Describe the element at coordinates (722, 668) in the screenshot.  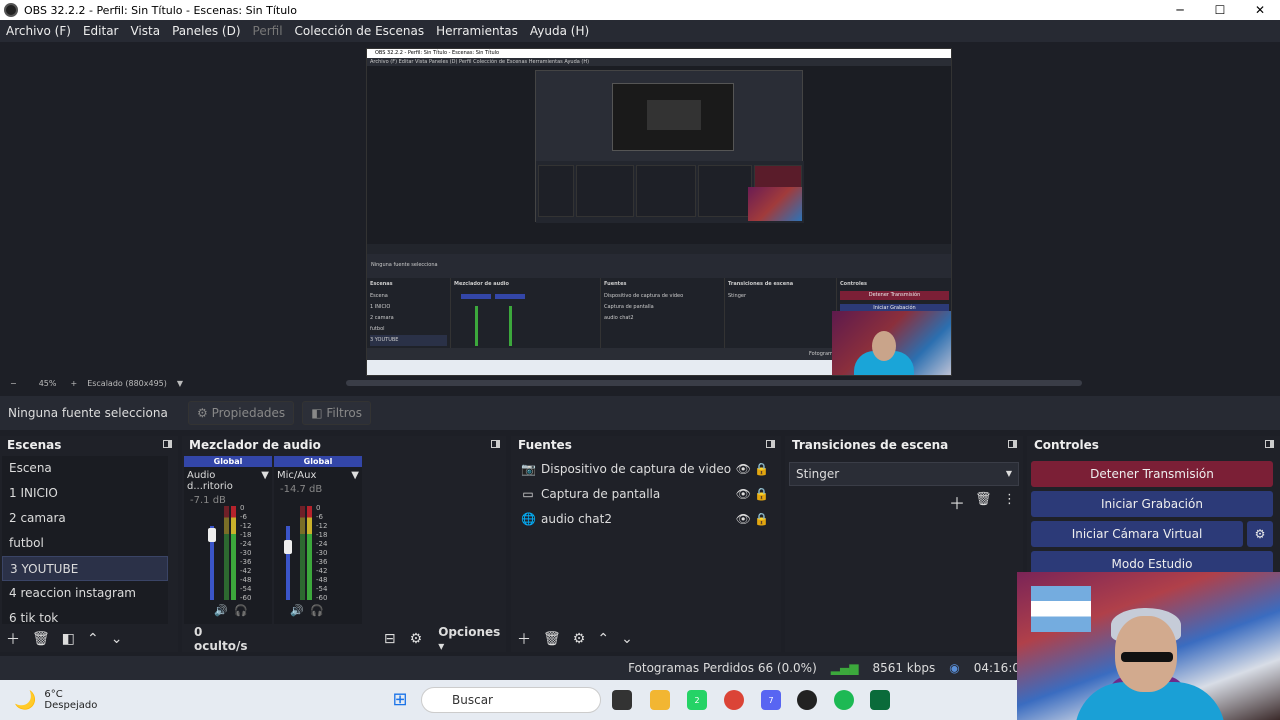
I see `dropped-frames: Fotogramas Perdidos 66 (0.0%)` at that location.